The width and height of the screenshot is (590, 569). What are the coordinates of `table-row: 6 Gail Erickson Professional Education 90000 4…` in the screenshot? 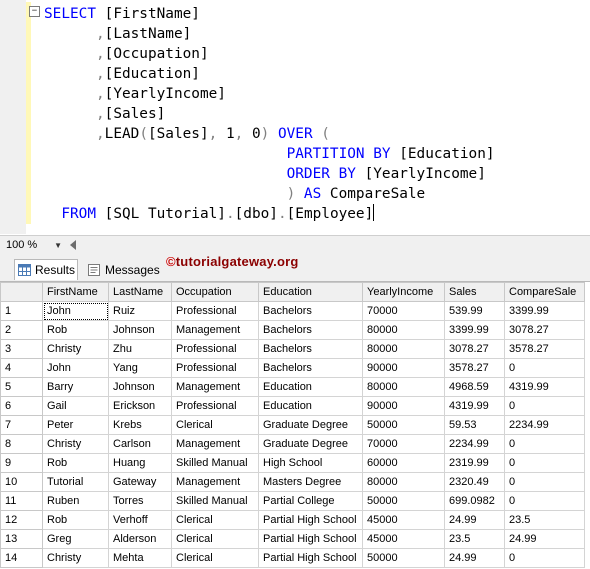 It's located at (292, 406).